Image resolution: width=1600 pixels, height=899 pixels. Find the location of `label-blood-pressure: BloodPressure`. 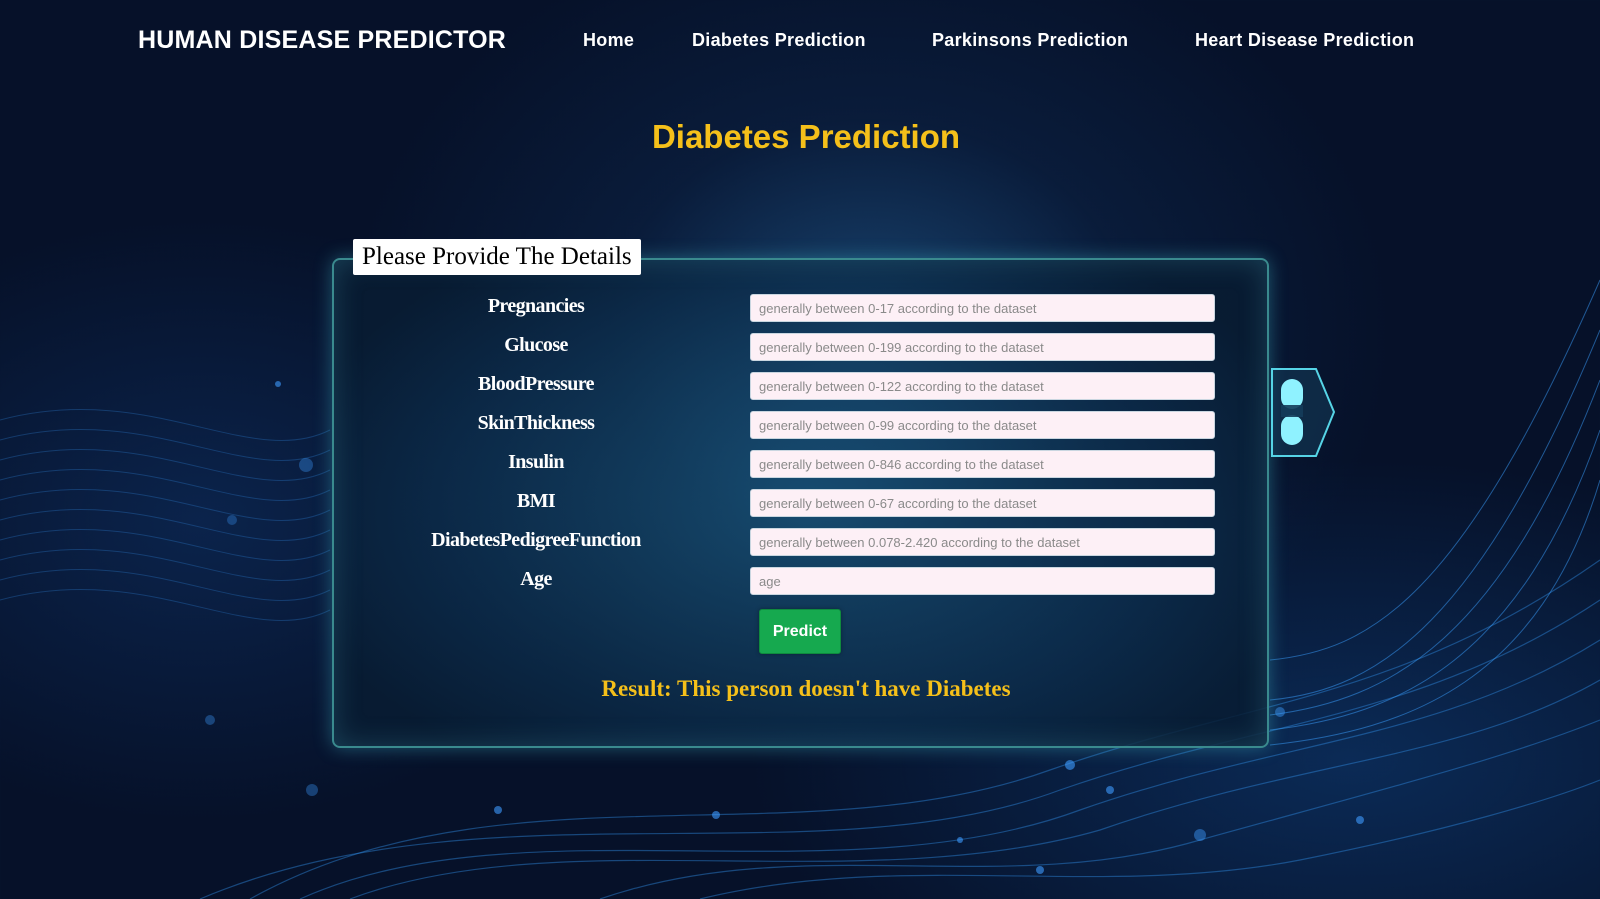

label-blood-pressure: BloodPressure is located at coordinates (536, 384).